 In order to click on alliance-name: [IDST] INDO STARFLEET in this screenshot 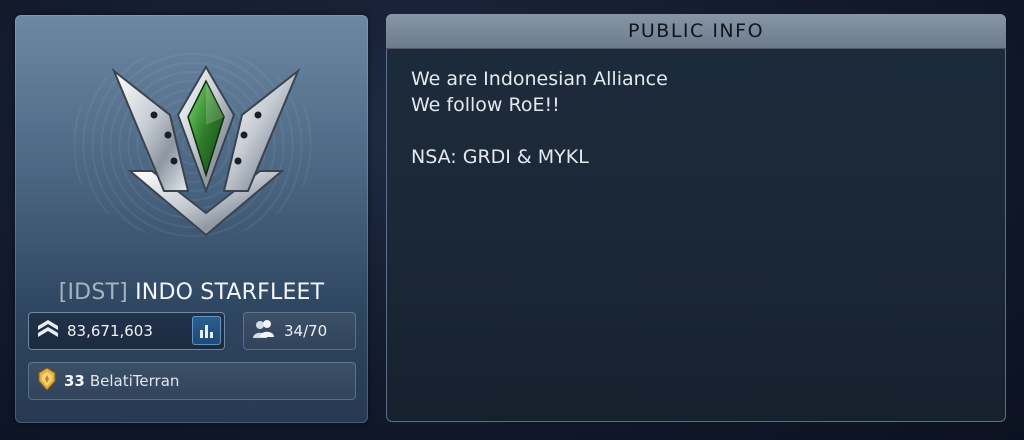, I will do `click(191, 292)`.